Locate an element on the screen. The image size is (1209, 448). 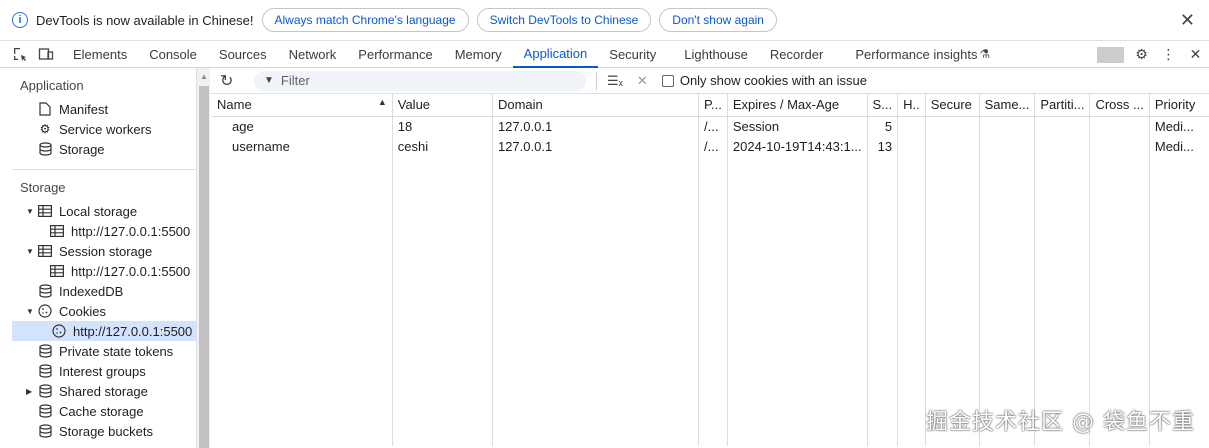
refresh-icon: ↻ is located at coordinates (230, 81).